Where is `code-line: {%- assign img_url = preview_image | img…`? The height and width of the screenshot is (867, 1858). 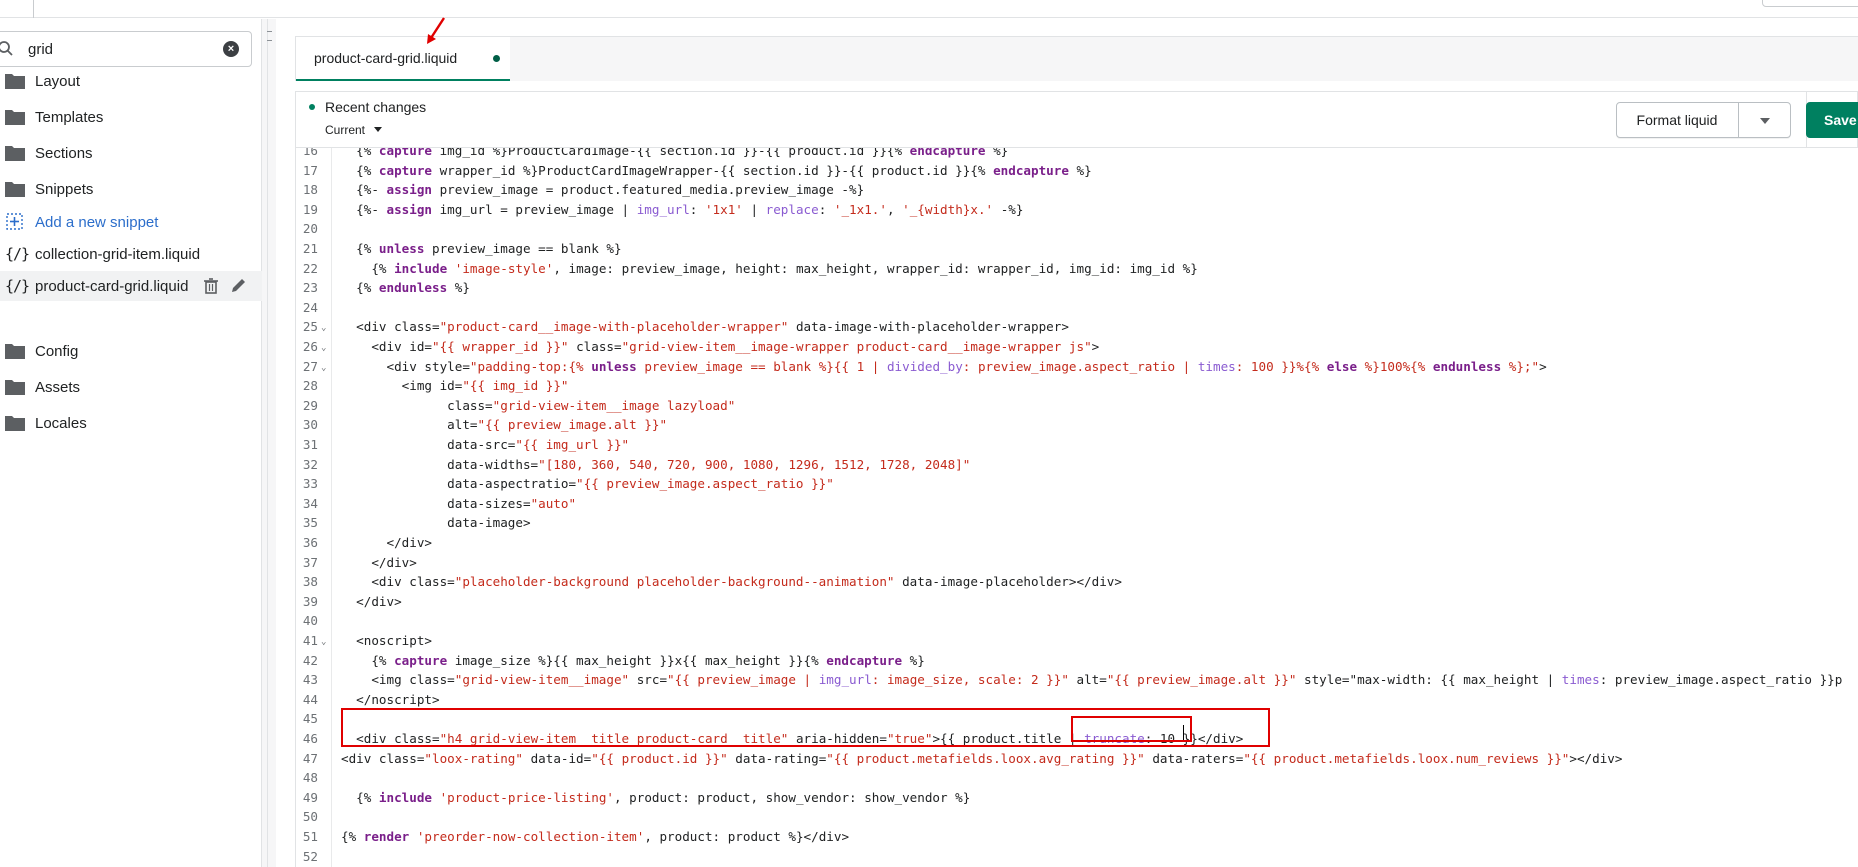
code-line: {%- assign img_url = preview_image | img… is located at coordinates (682, 209).